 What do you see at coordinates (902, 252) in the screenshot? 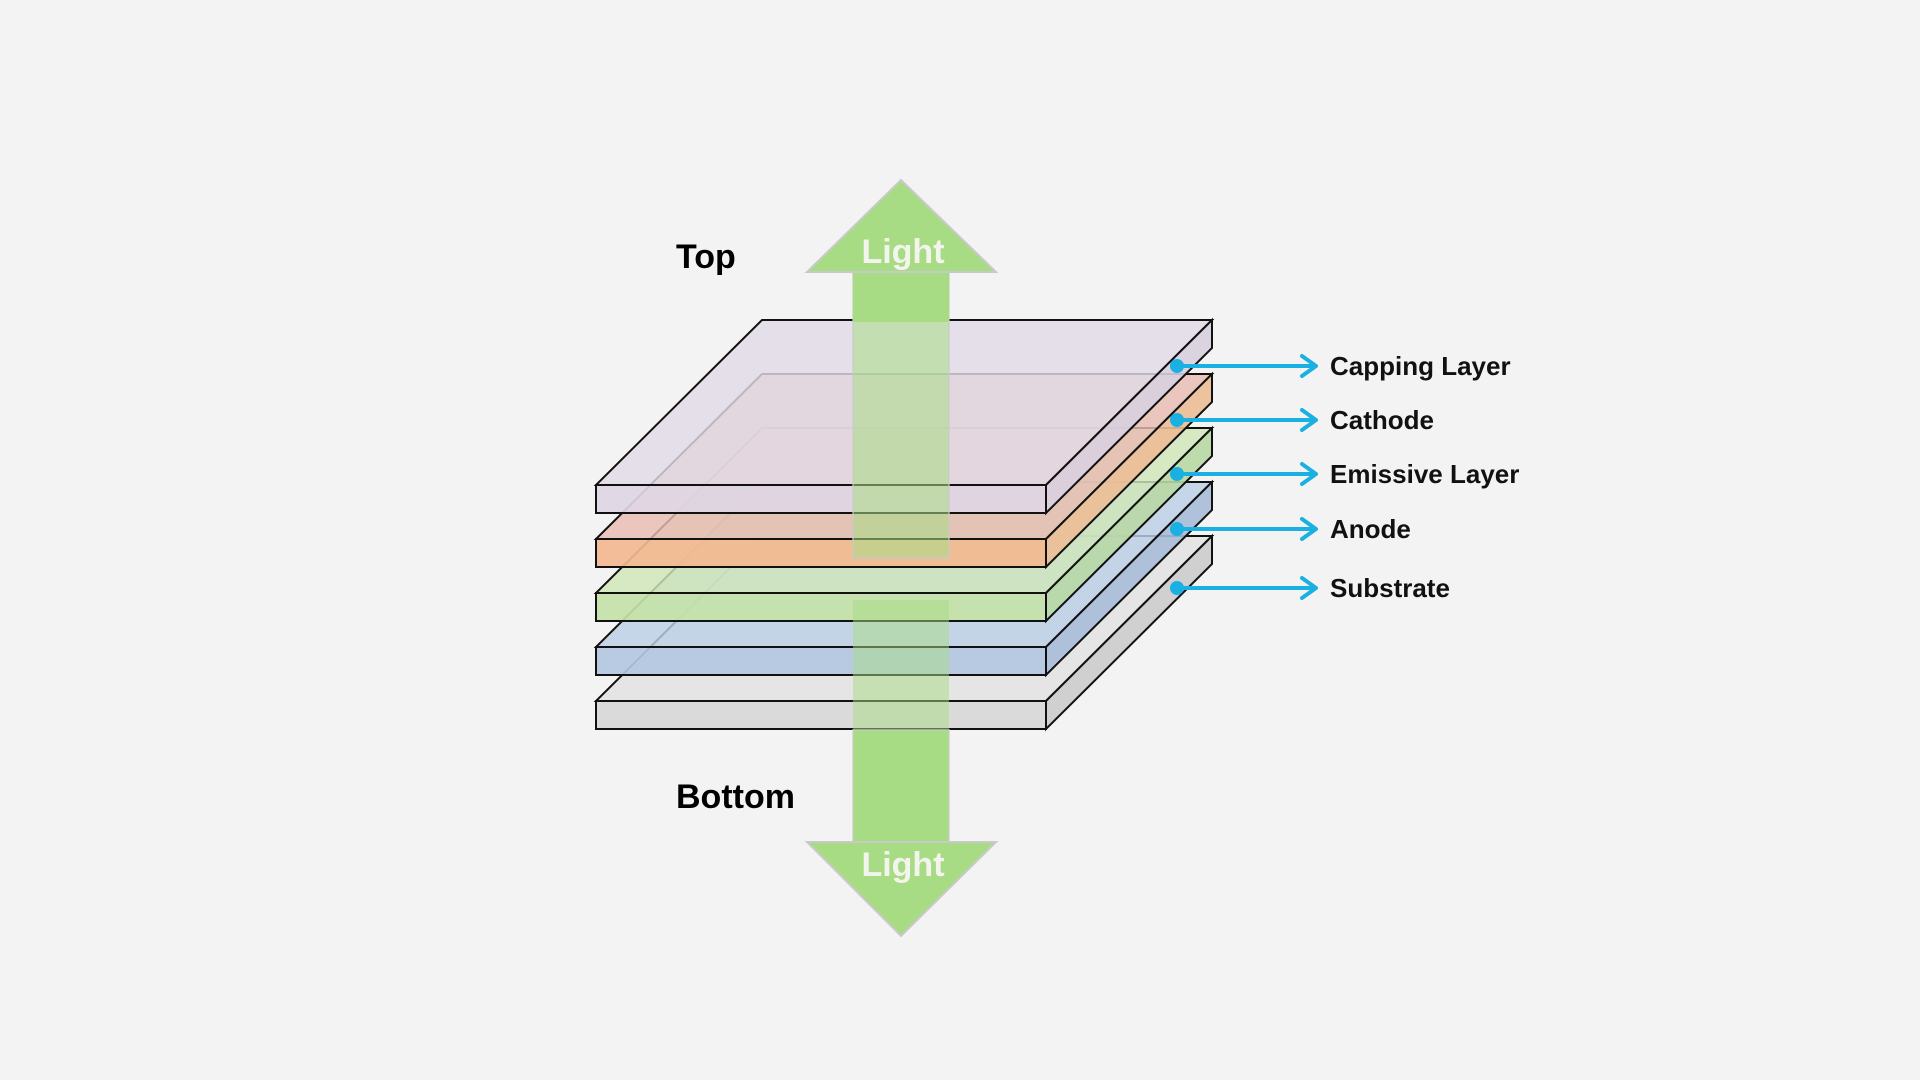
I see `light-up-label: Light` at bounding box center [902, 252].